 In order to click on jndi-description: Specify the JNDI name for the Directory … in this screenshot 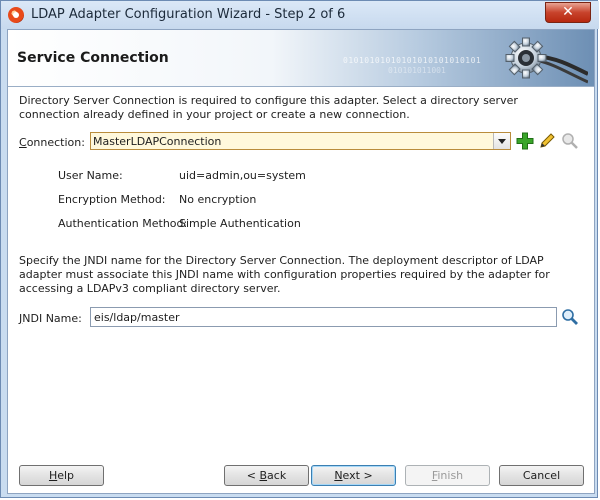, I will do `click(284, 274)`.